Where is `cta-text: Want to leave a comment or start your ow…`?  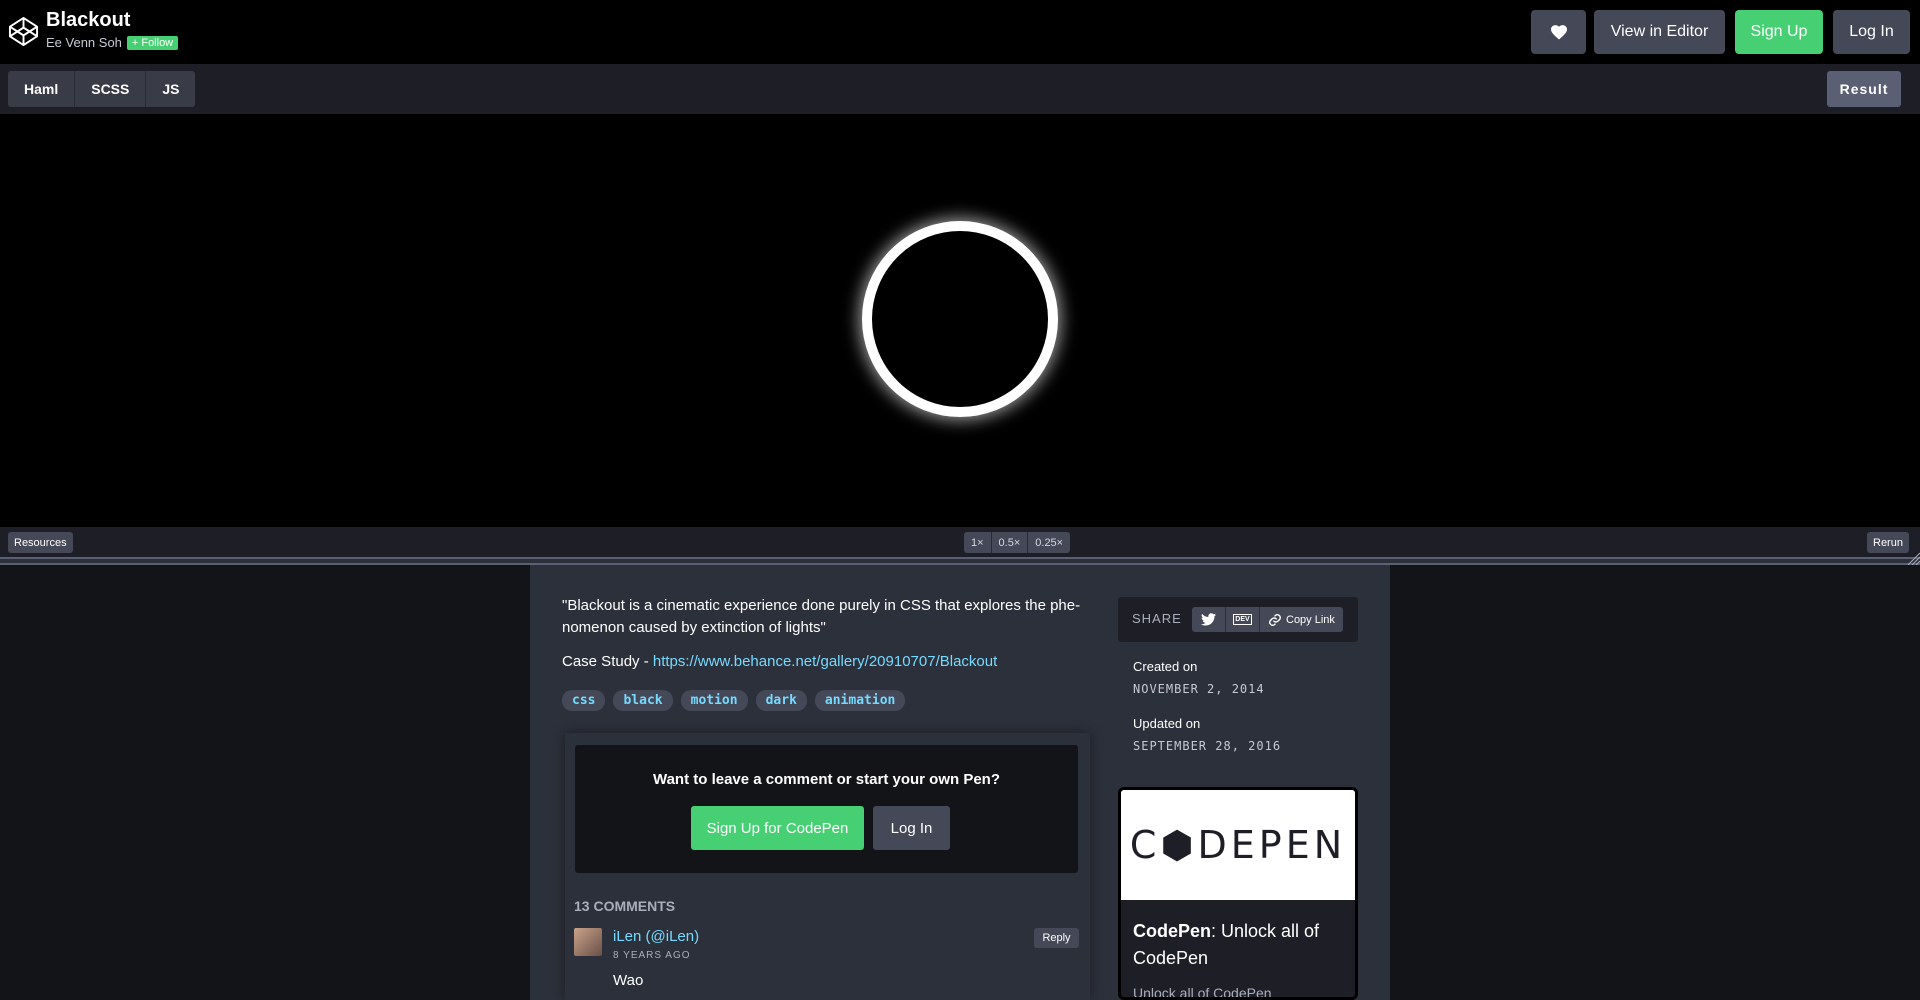
cta-text: Want to leave a comment or start your ow… is located at coordinates (826, 779).